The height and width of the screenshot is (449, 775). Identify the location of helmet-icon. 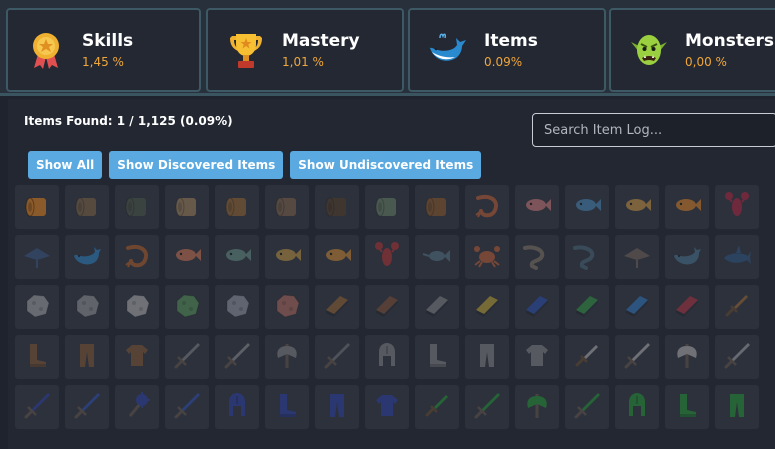
(237, 407).